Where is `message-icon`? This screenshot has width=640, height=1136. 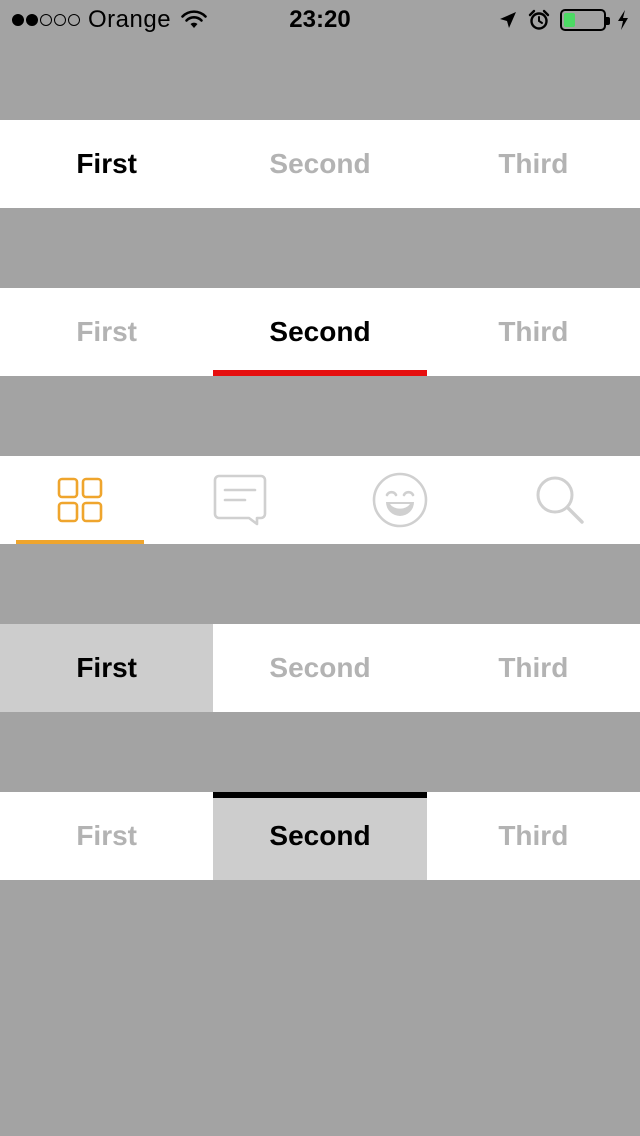 message-icon is located at coordinates (240, 500).